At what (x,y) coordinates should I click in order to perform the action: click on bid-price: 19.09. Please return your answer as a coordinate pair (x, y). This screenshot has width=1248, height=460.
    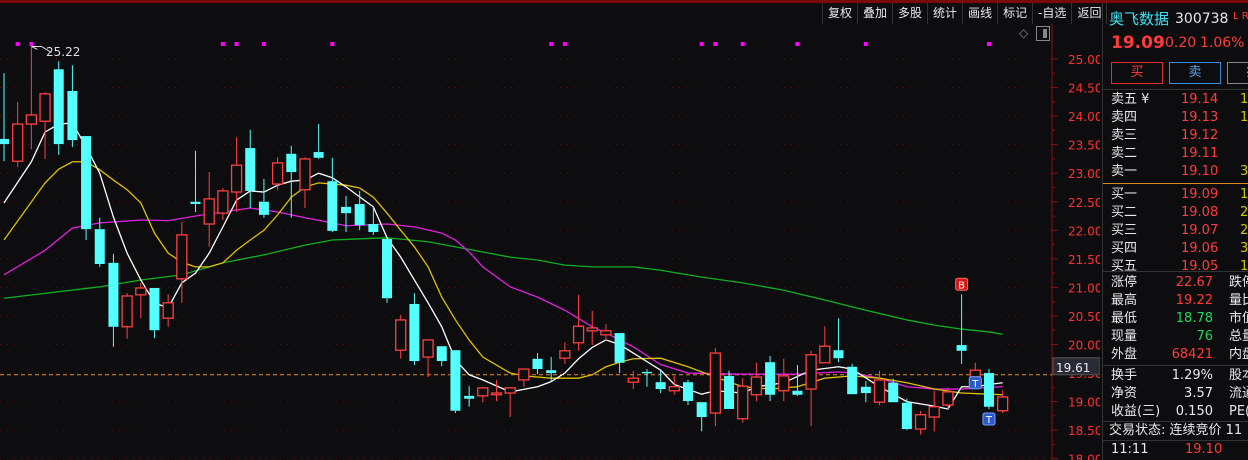
    Looking at the image, I should click on (1200, 194).